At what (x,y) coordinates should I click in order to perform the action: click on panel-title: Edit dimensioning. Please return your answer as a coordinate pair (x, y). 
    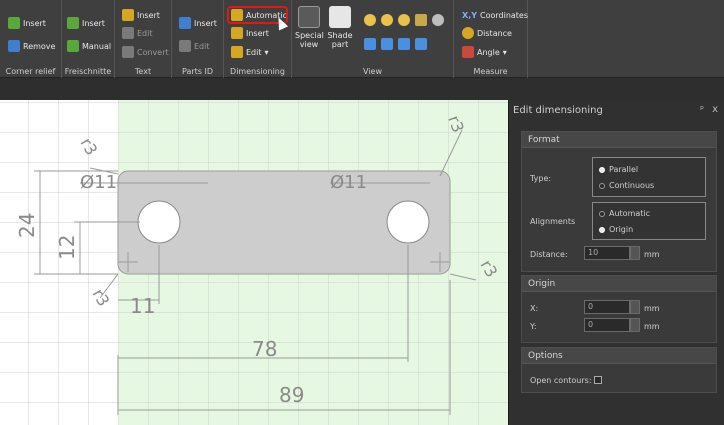
    Looking at the image, I should click on (558, 110).